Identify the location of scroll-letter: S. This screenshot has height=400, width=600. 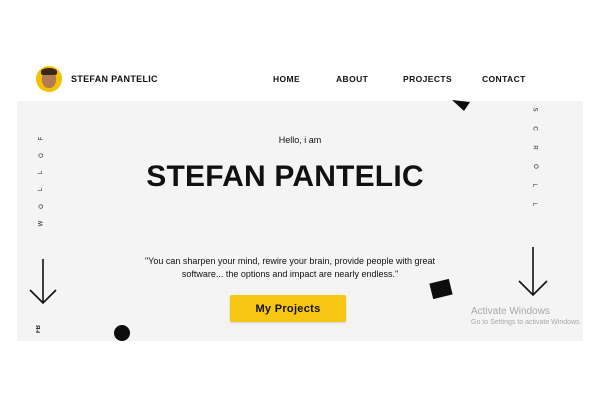
(534, 109).